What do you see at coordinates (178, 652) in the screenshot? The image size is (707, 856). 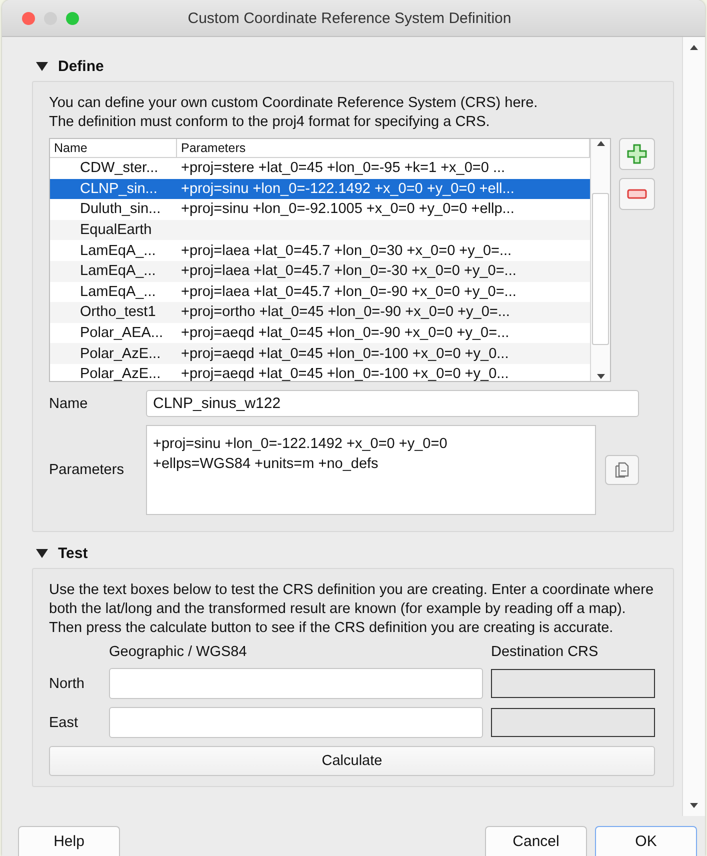 I see `column-heading: Geographic / WGS84` at bounding box center [178, 652].